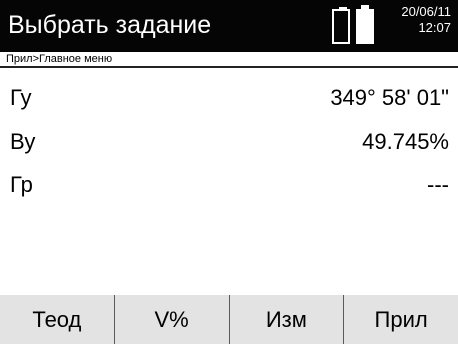  Describe the element at coordinates (21, 184) in the screenshot. I see `measurement-label: Гр` at that location.